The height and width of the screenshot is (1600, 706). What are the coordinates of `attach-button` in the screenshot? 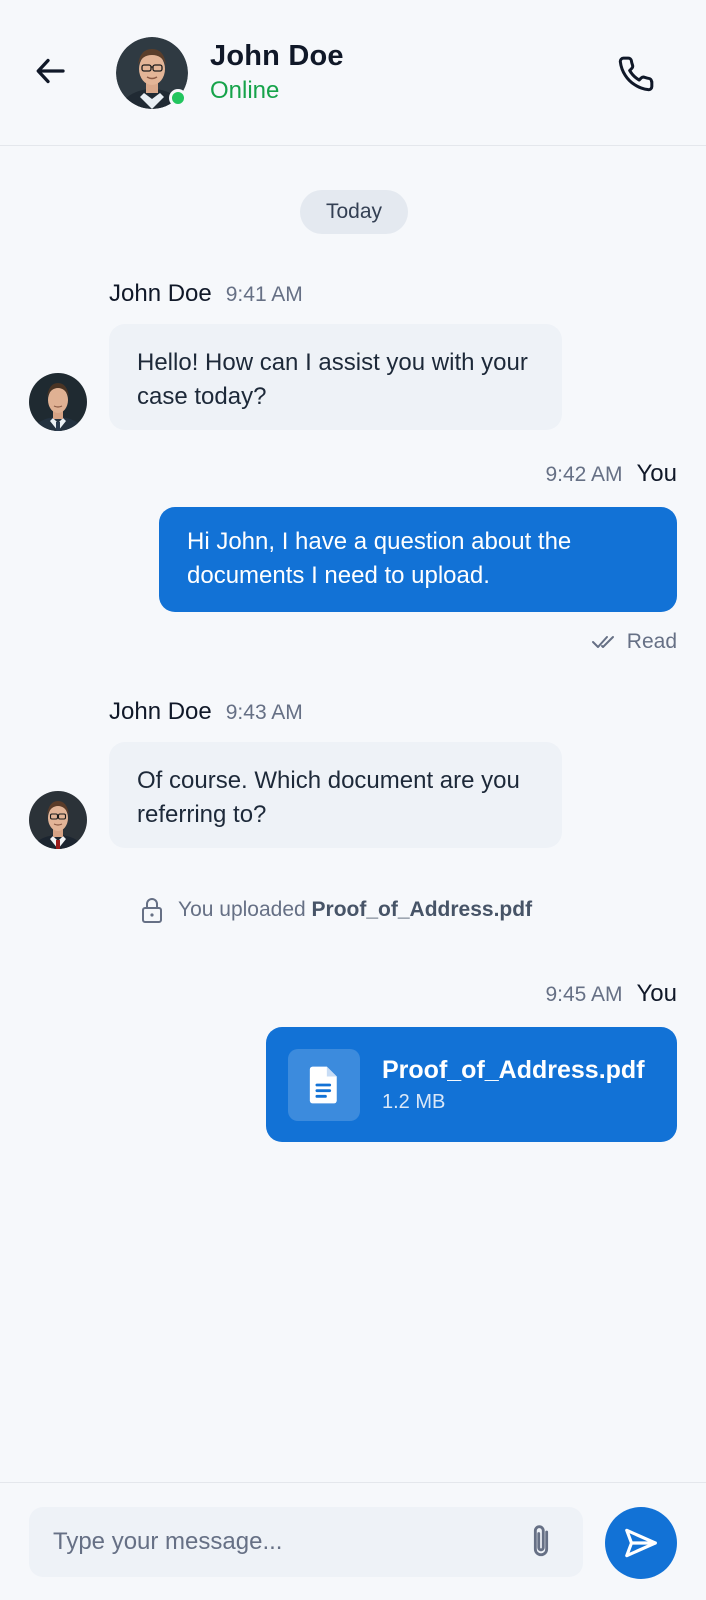 It's located at (541, 1542).